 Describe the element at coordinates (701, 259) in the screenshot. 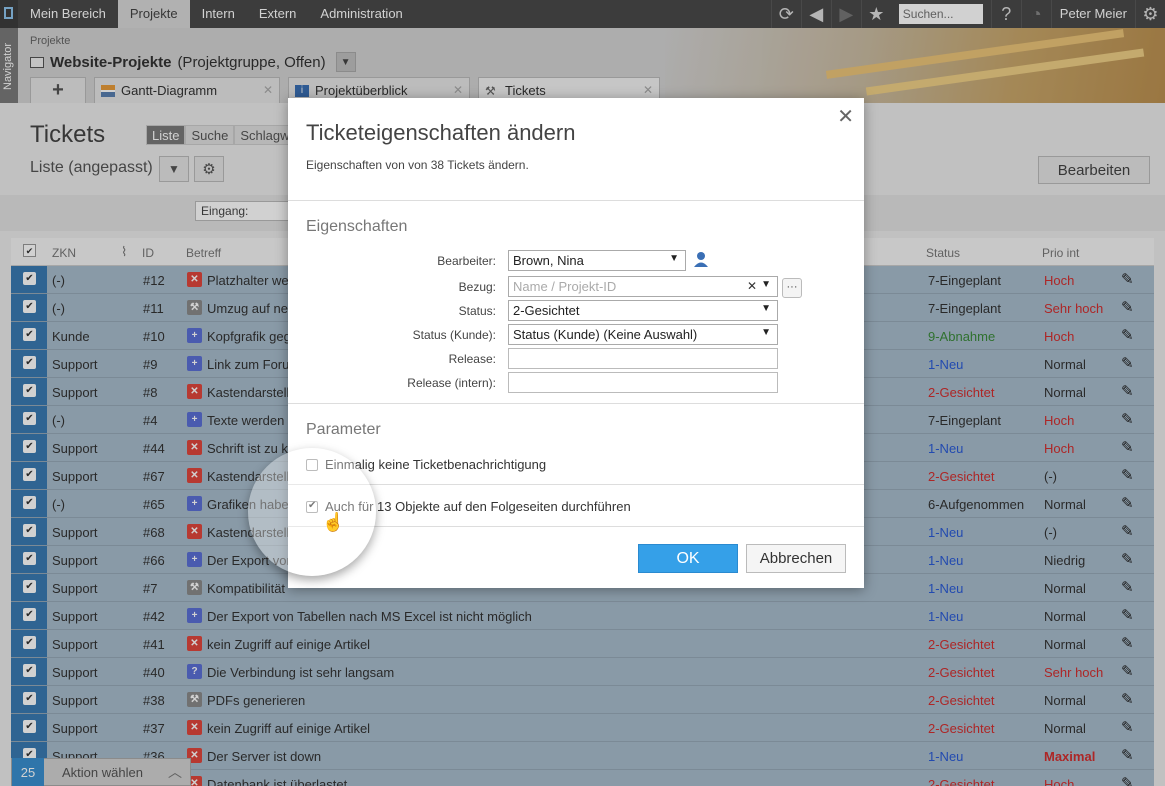

I see `user-select-icon` at that location.